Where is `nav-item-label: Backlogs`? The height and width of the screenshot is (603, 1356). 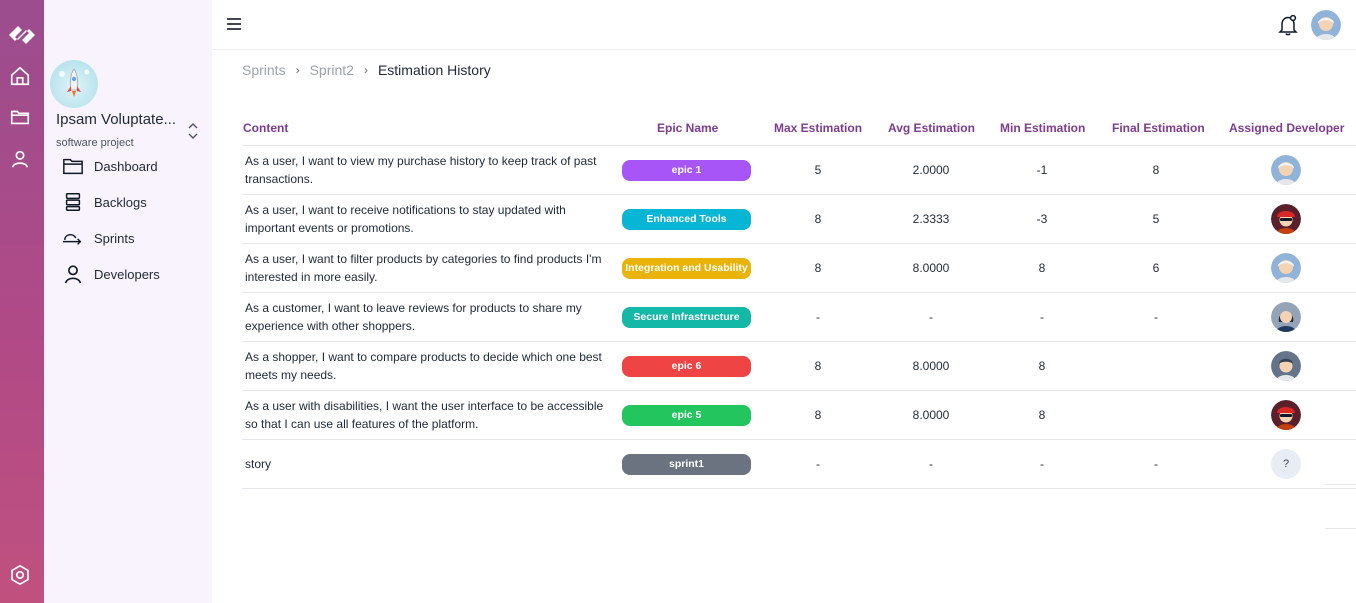 nav-item-label: Backlogs is located at coordinates (120, 202).